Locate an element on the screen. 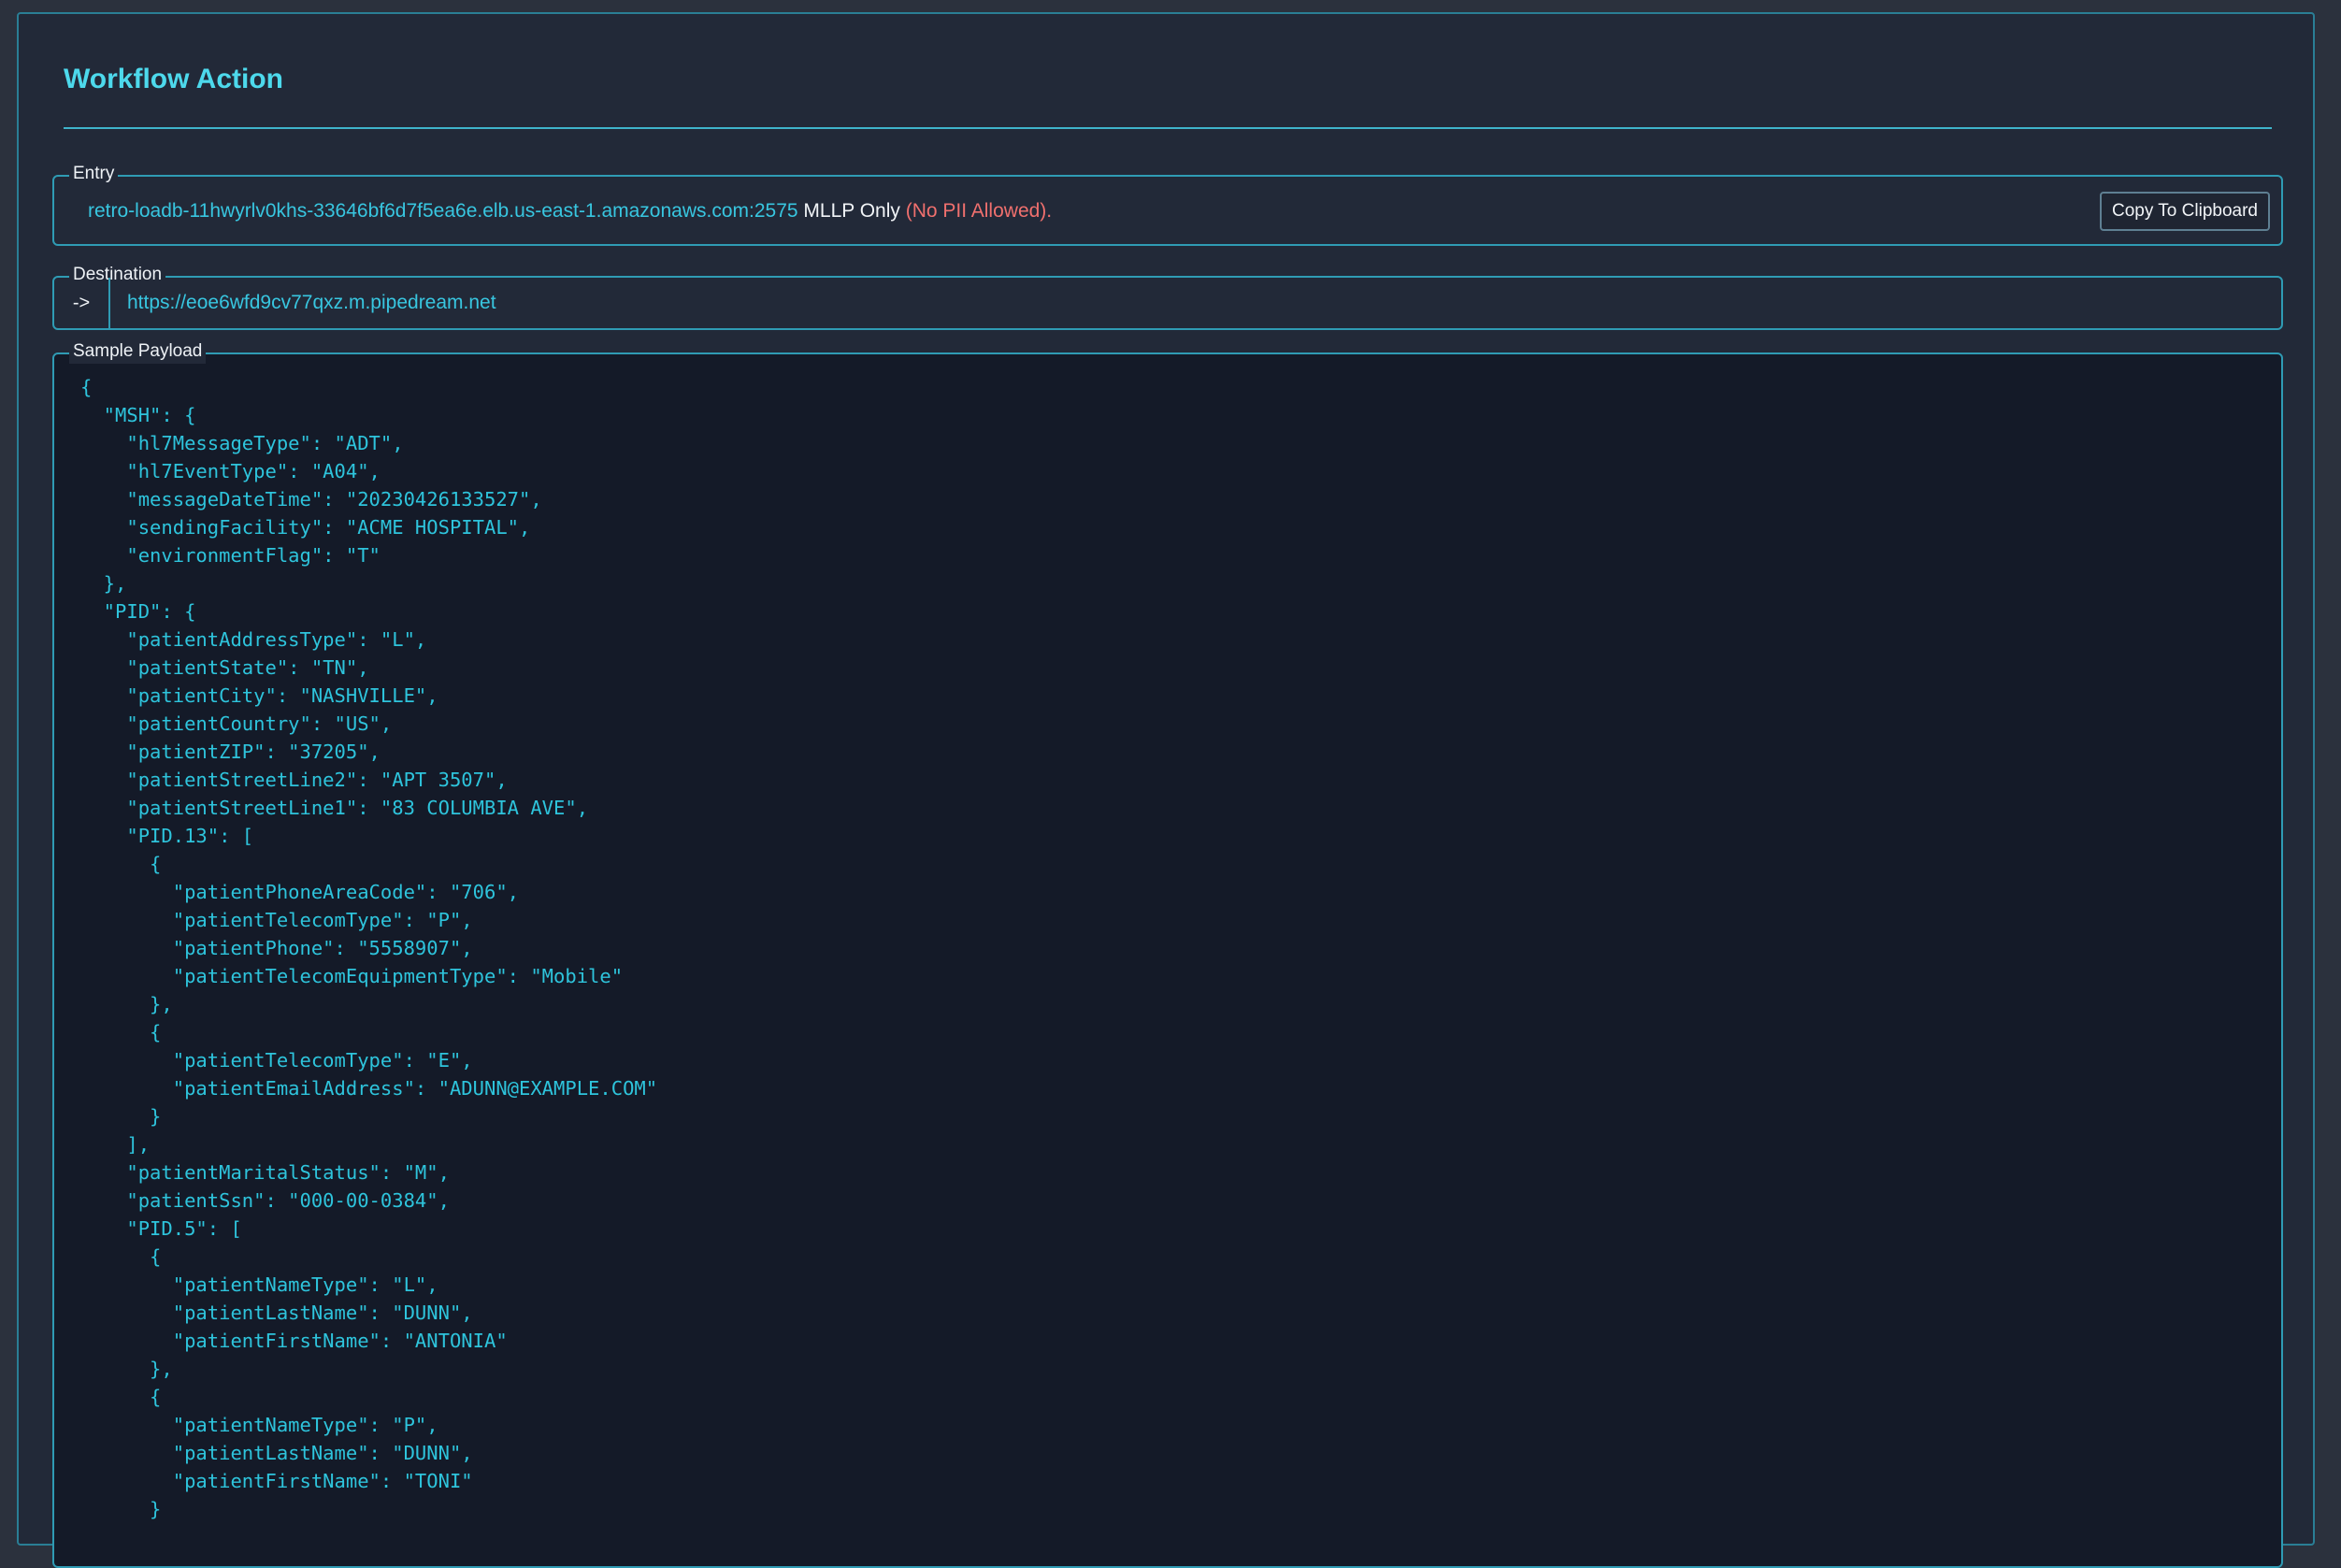 The width and height of the screenshot is (2341, 1568). payload-legend: Sample Payload is located at coordinates (138, 351).